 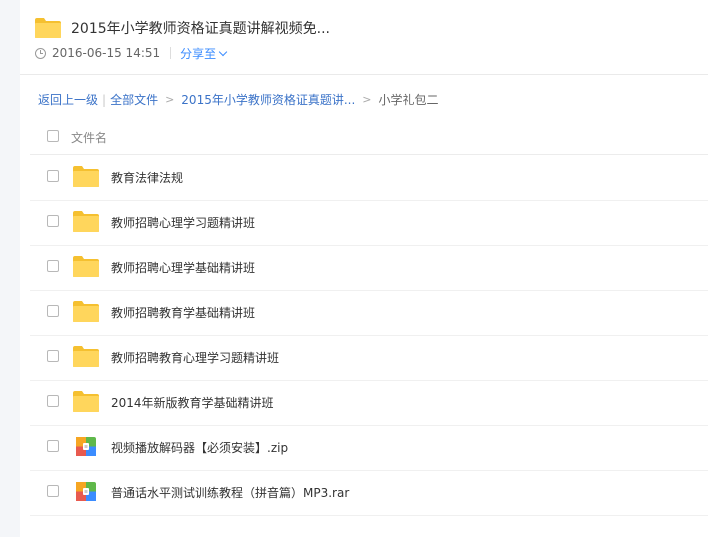 I want to click on file-row: 教师招聘教育学基础精讲班, so click(x=369, y=313).